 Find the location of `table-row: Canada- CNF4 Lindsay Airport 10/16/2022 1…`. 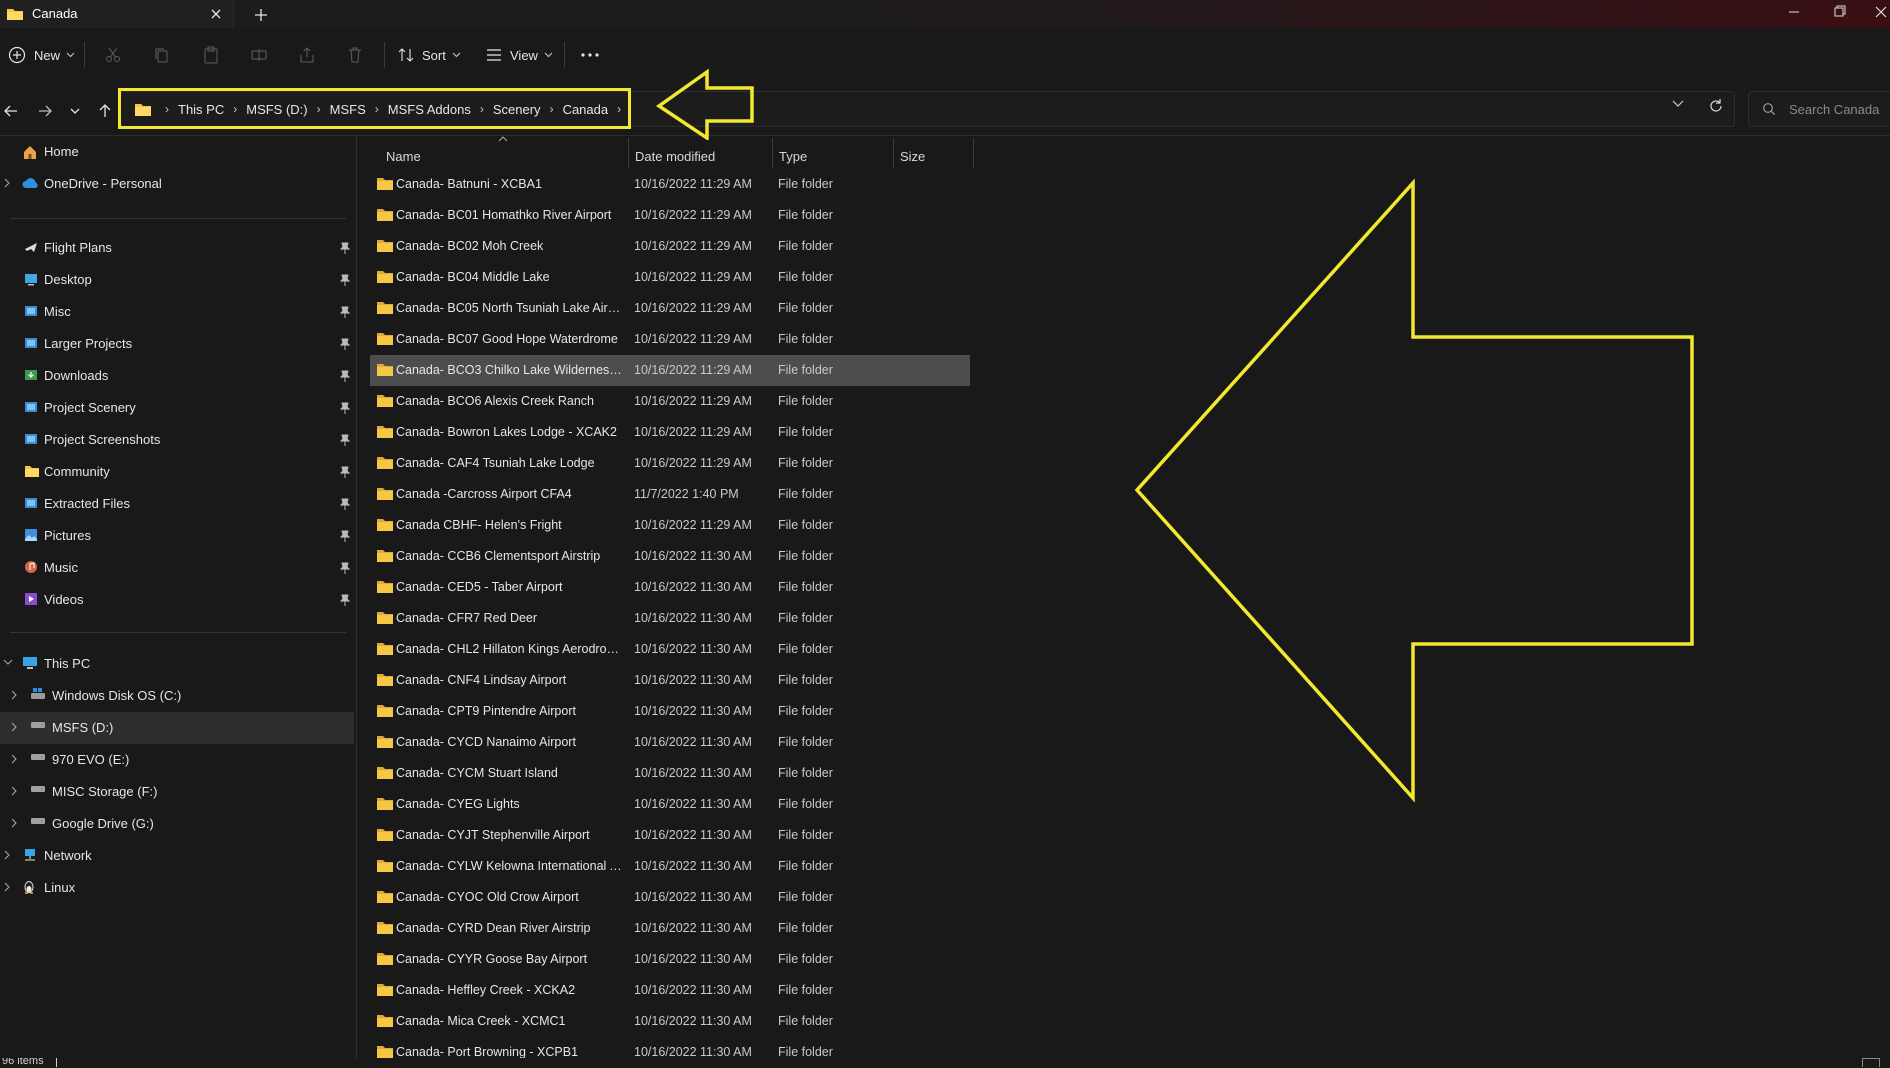

table-row: Canada- CNF4 Lindsay Airport 10/16/2022 1… is located at coordinates (670, 680).